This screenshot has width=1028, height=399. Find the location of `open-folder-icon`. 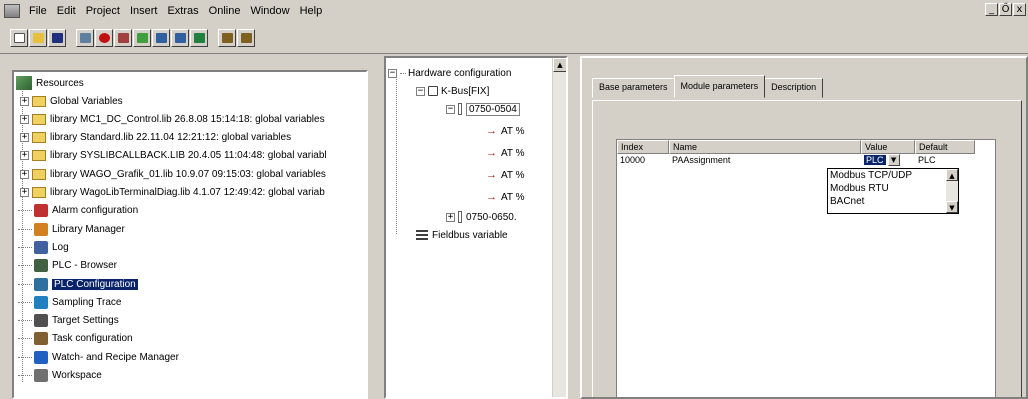

open-folder-icon is located at coordinates (38, 37).